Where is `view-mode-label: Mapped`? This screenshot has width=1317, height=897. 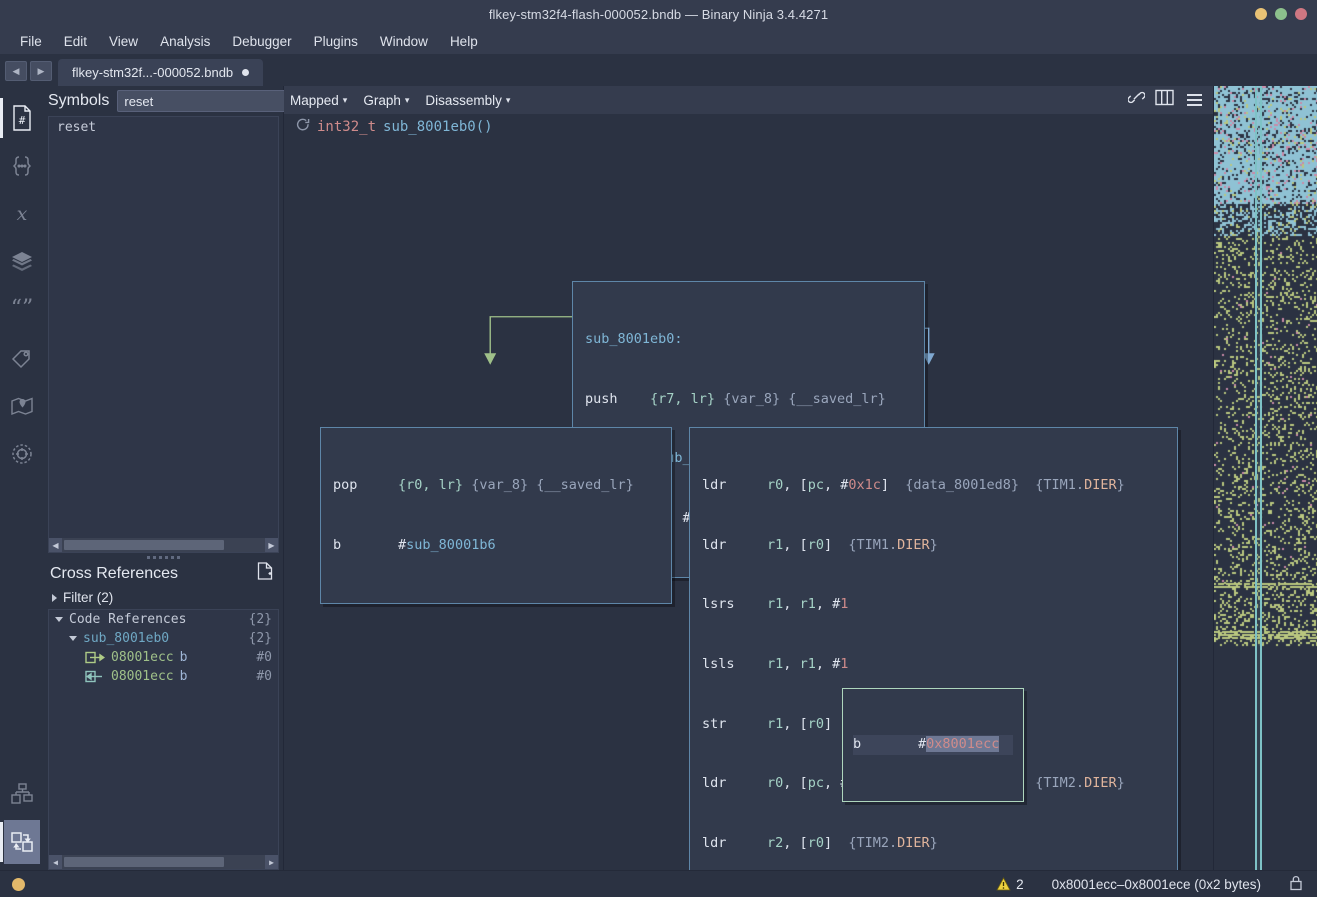 view-mode-label: Mapped is located at coordinates (314, 100).